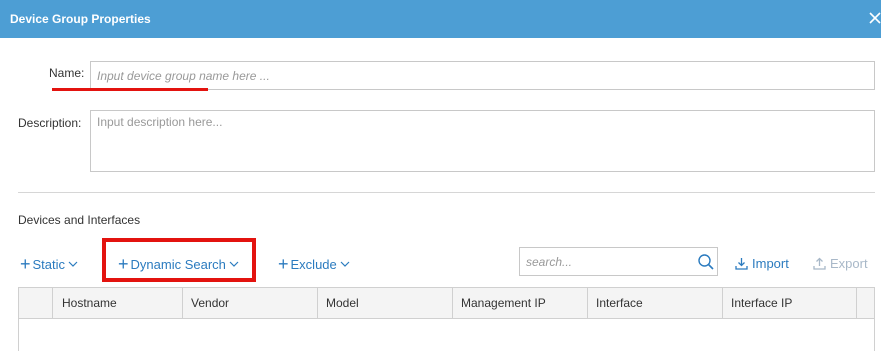 This screenshot has width=881, height=351. I want to click on static-button-label: Static, so click(49, 264).